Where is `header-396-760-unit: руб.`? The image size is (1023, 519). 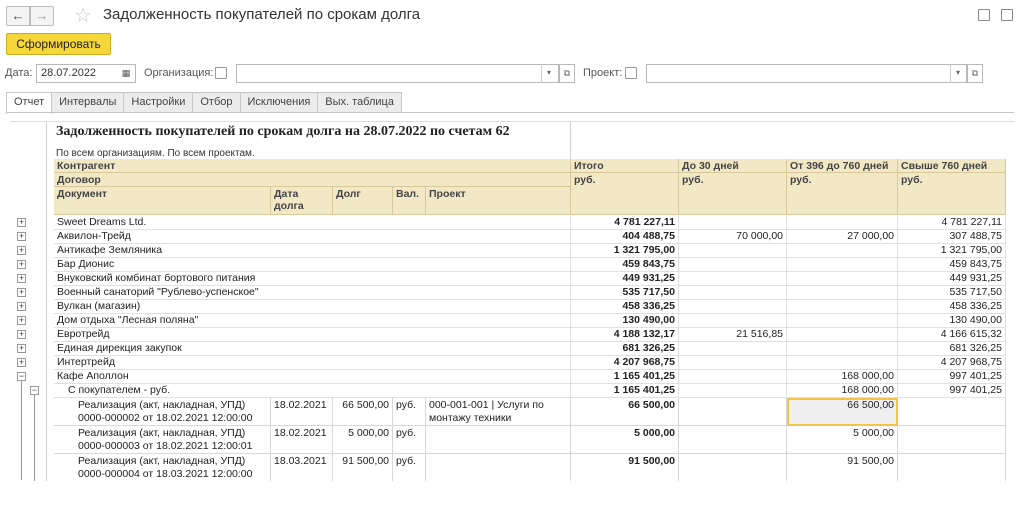 header-396-760-unit: руб. is located at coordinates (842, 194).